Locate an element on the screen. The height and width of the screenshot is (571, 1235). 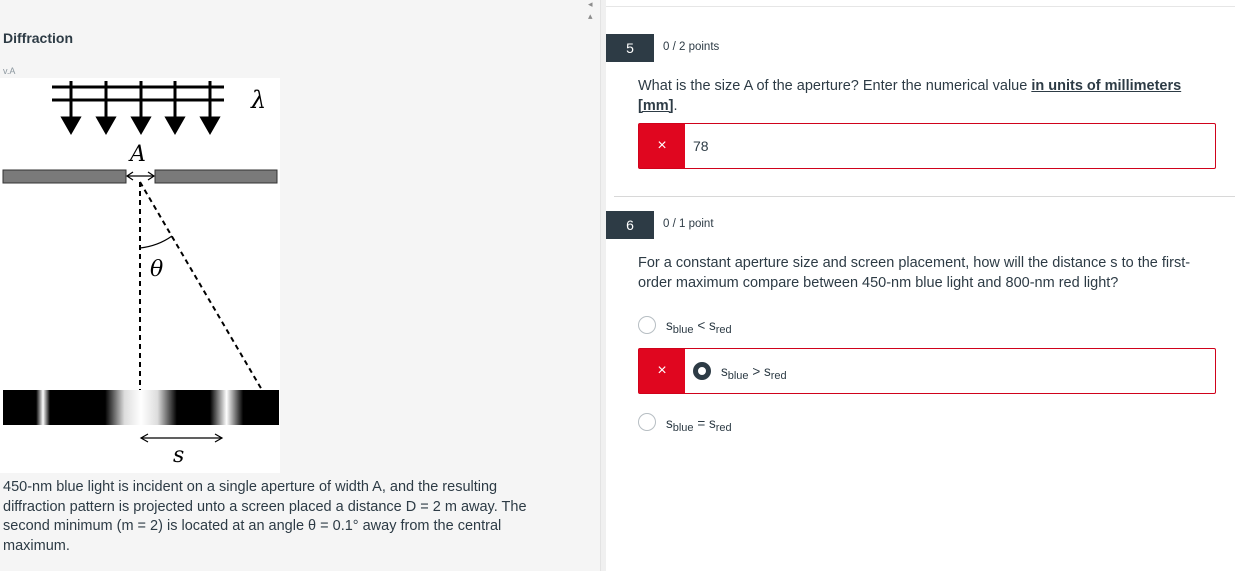
option-label-3: sblue = sred is located at coordinates (699, 425).